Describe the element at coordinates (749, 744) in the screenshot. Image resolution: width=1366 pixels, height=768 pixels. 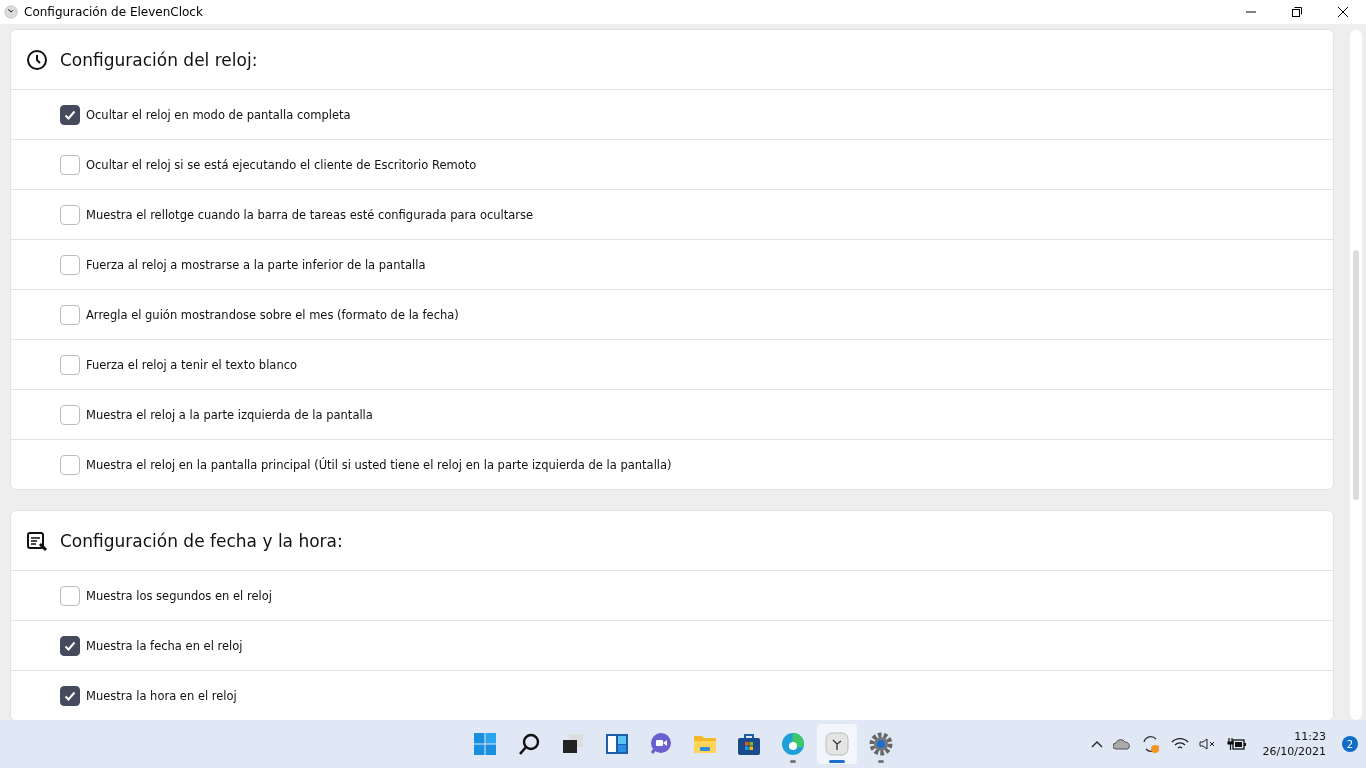
I see `shopping-bag-icon` at that location.